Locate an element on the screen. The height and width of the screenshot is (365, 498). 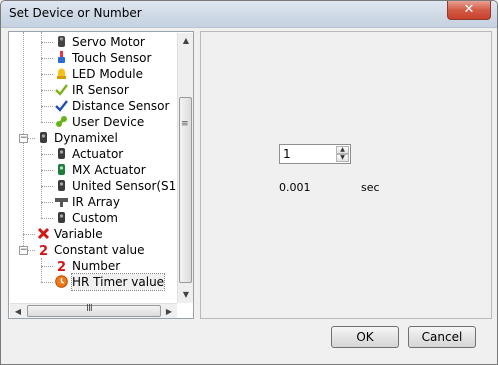
tree-item-label: United Sensor(S1) is located at coordinates (126, 186).